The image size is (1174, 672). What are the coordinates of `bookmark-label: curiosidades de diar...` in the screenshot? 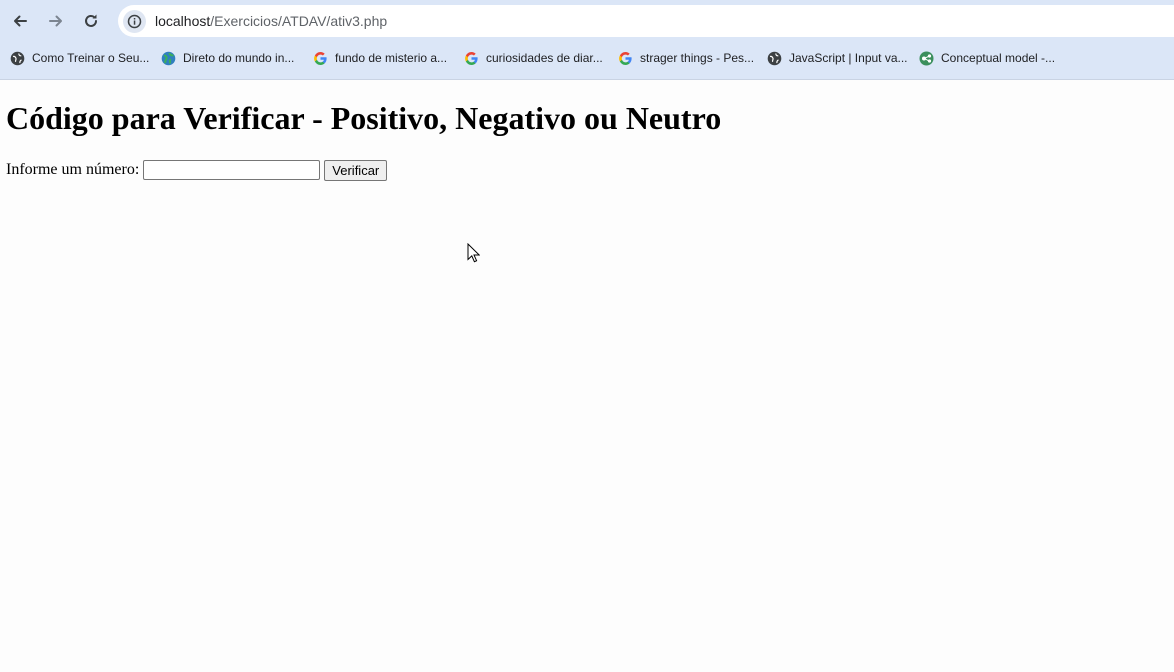 It's located at (544, 58).